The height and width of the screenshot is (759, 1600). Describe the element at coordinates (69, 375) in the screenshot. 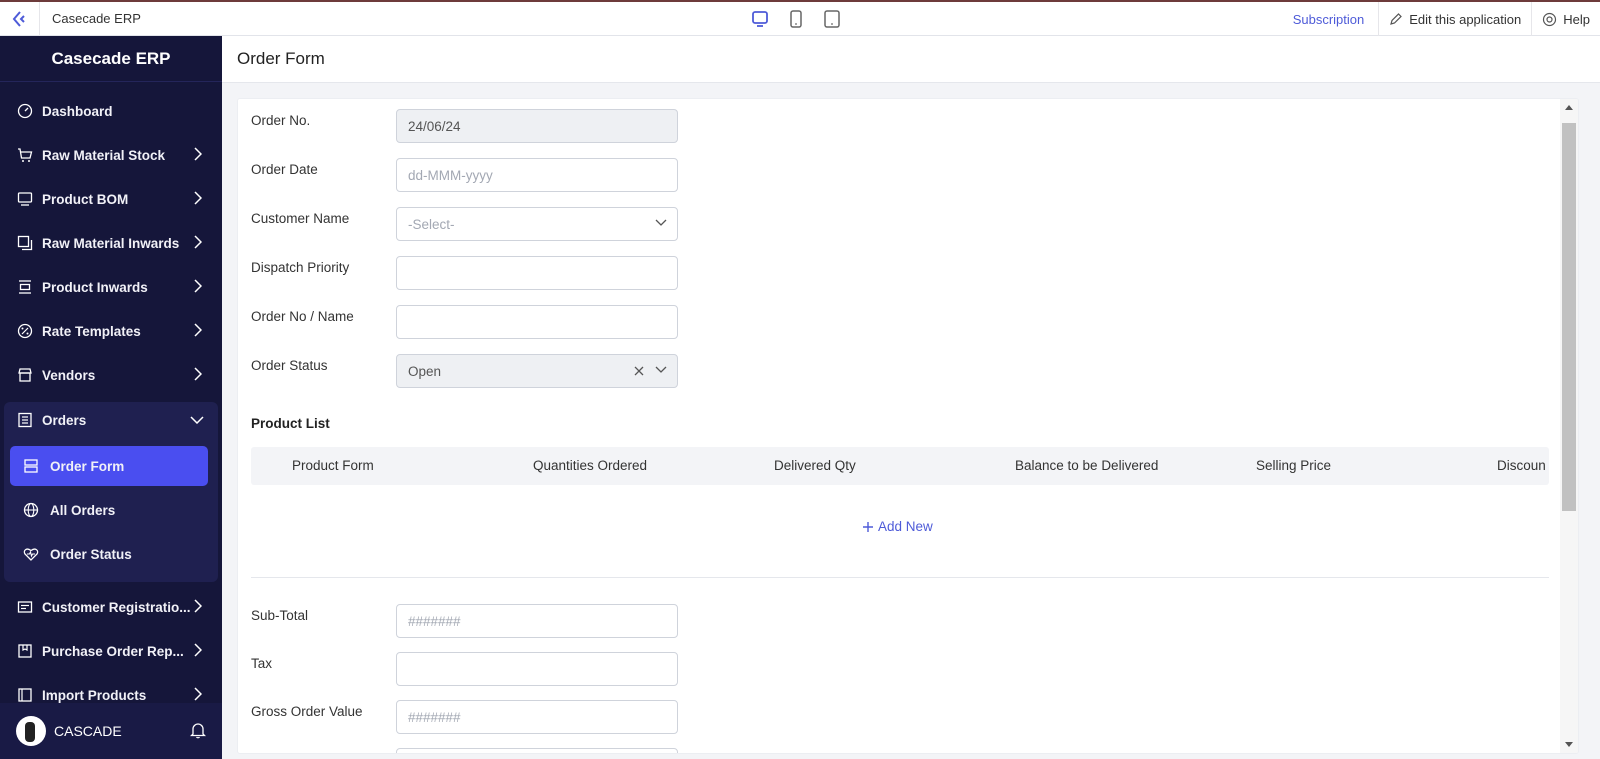

I see `sidebar-item-label: Vendors` at that location.